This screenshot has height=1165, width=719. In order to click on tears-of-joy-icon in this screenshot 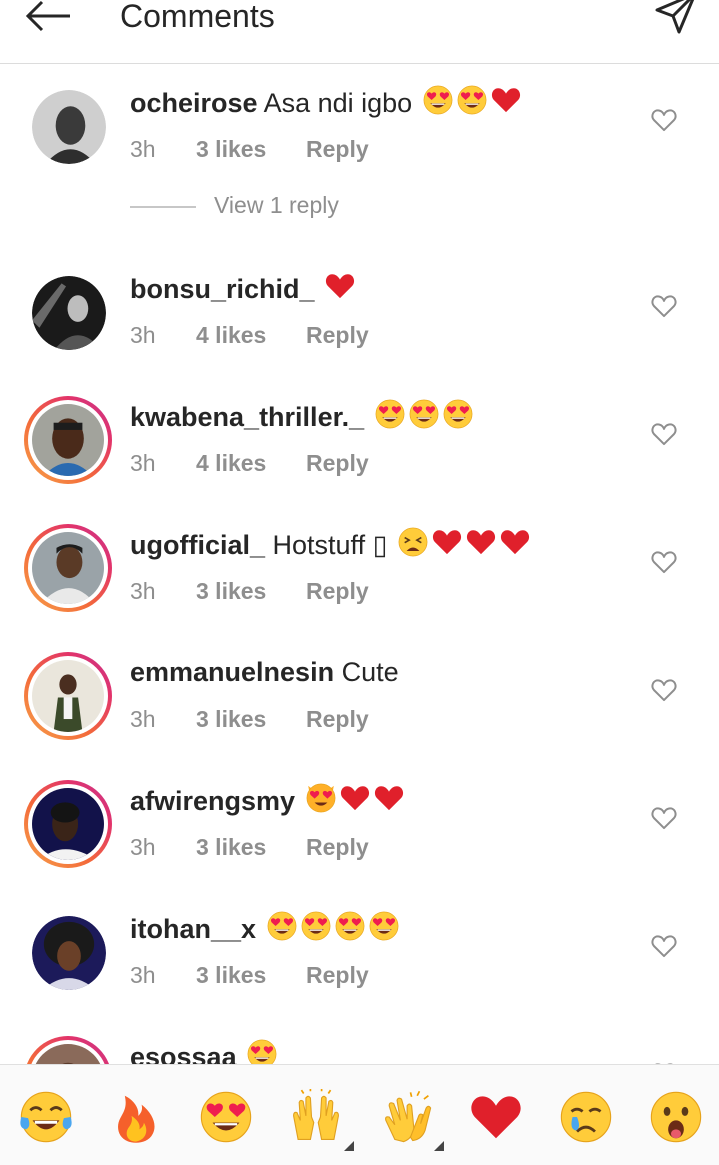, I will do `click(46, 1117)`.